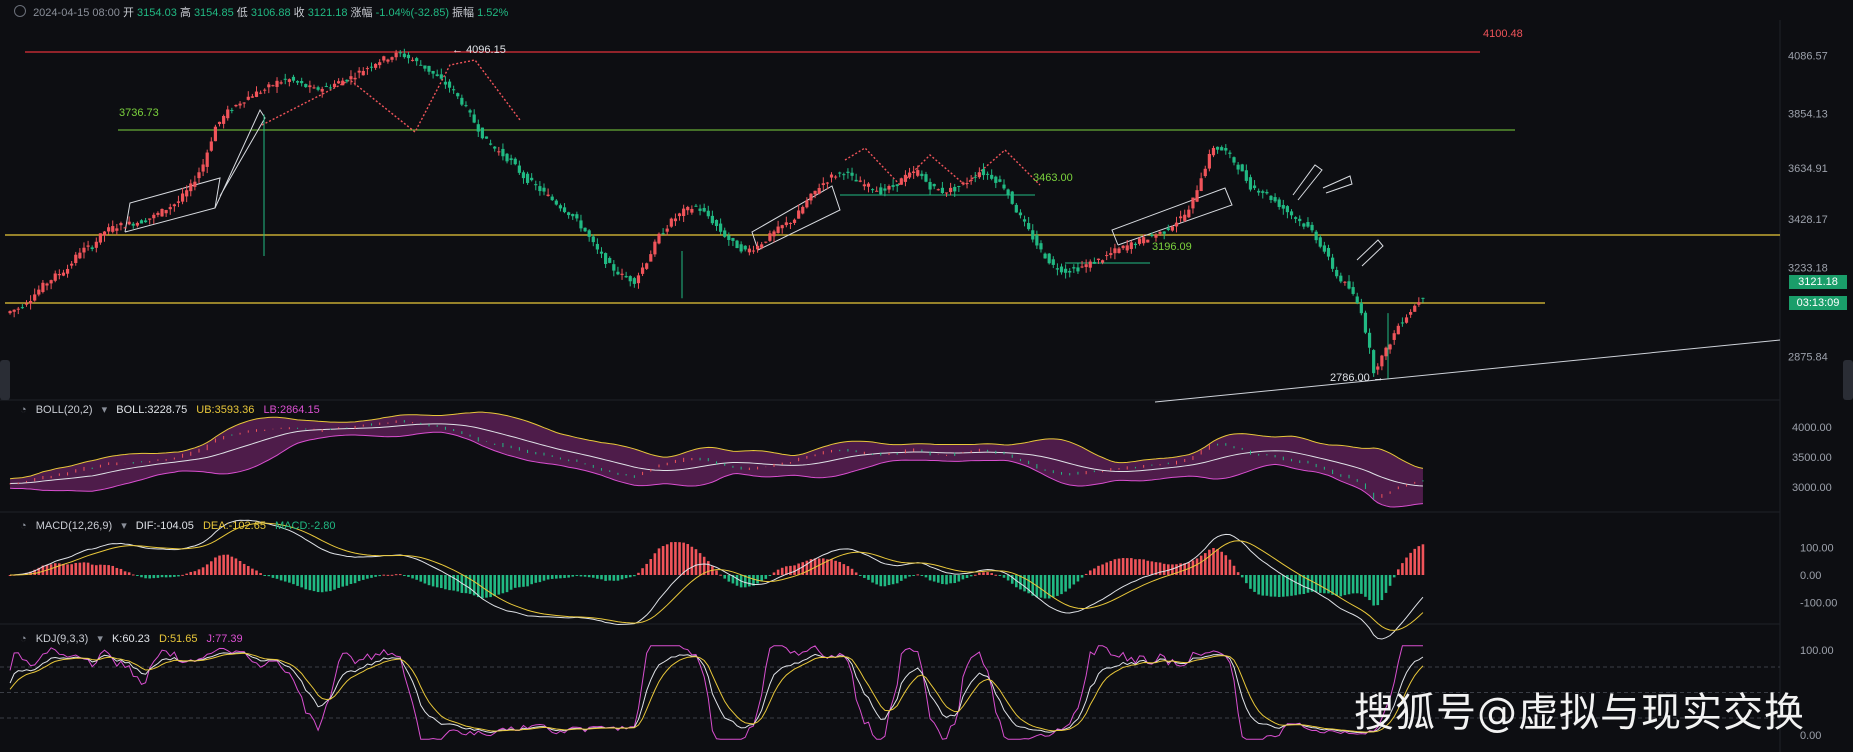 The width and height of the screenshot is (1853, 752). I want to click on kdj-legend: ◔ KDJ(9,3,3) ▾ K:60.23 D:51.65 J:77.39, so click(134, 638).